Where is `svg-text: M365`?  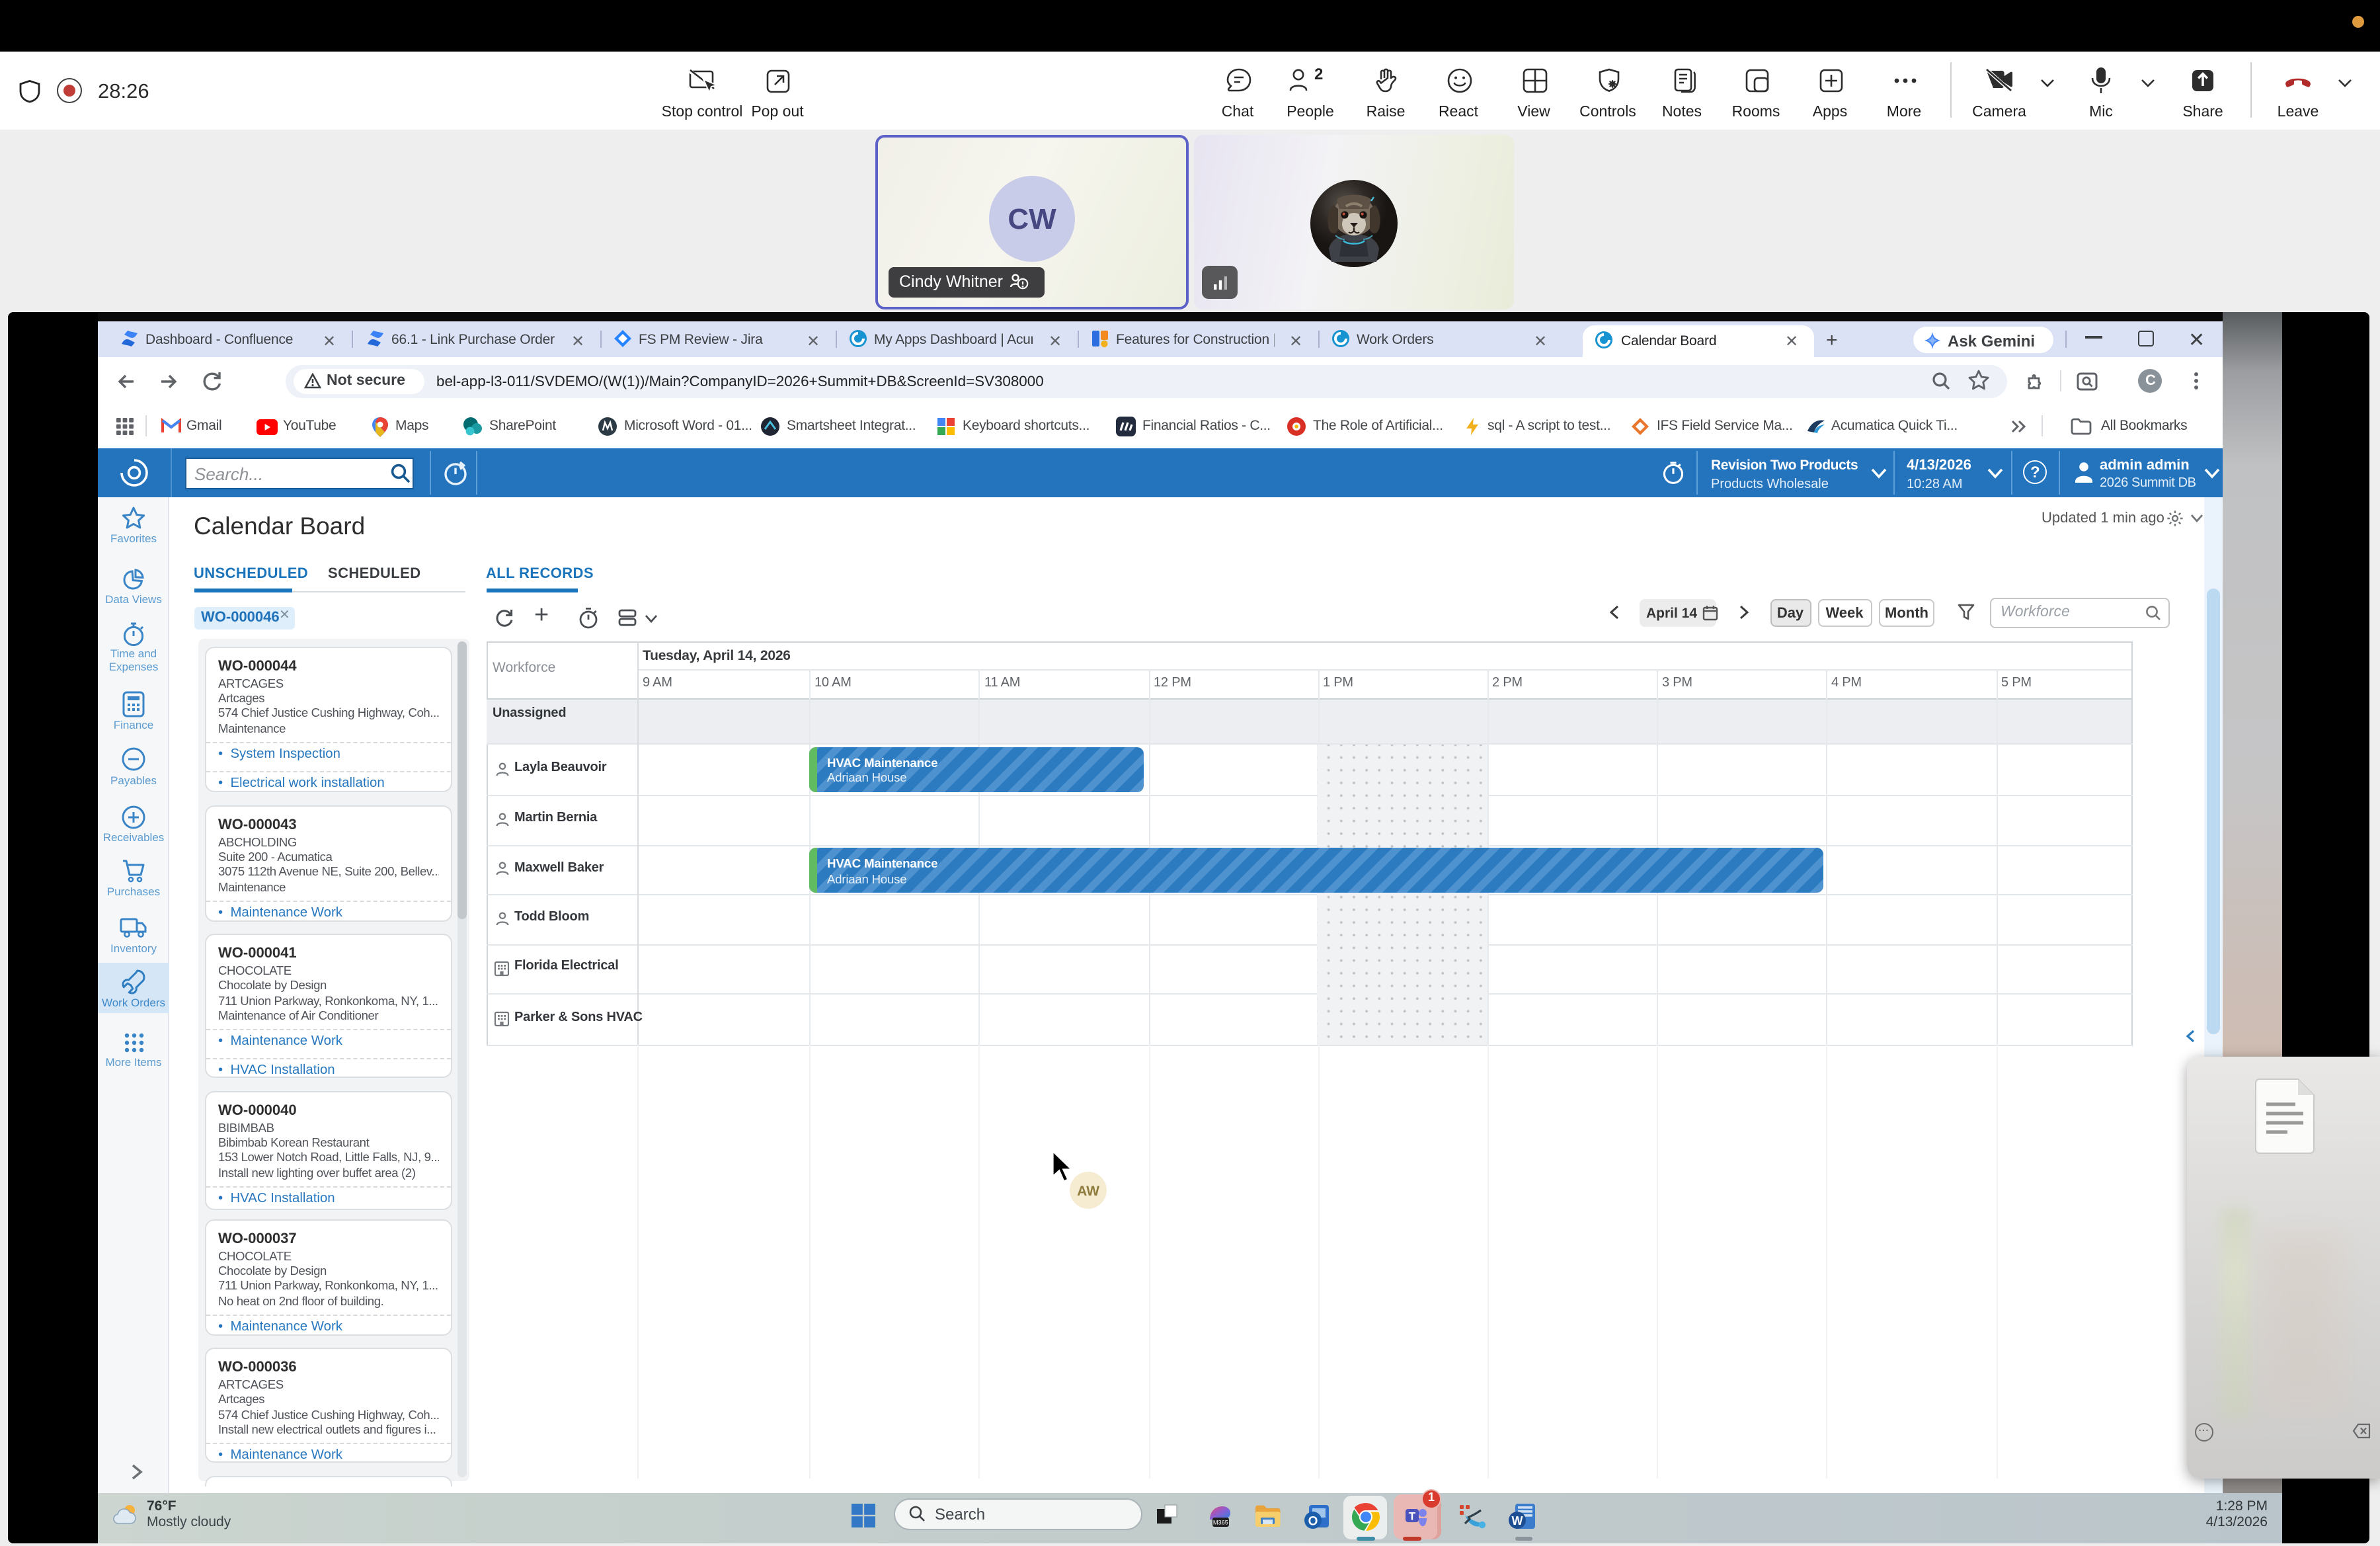
svg-text: M365 is located at coordinates (1220, 1523).